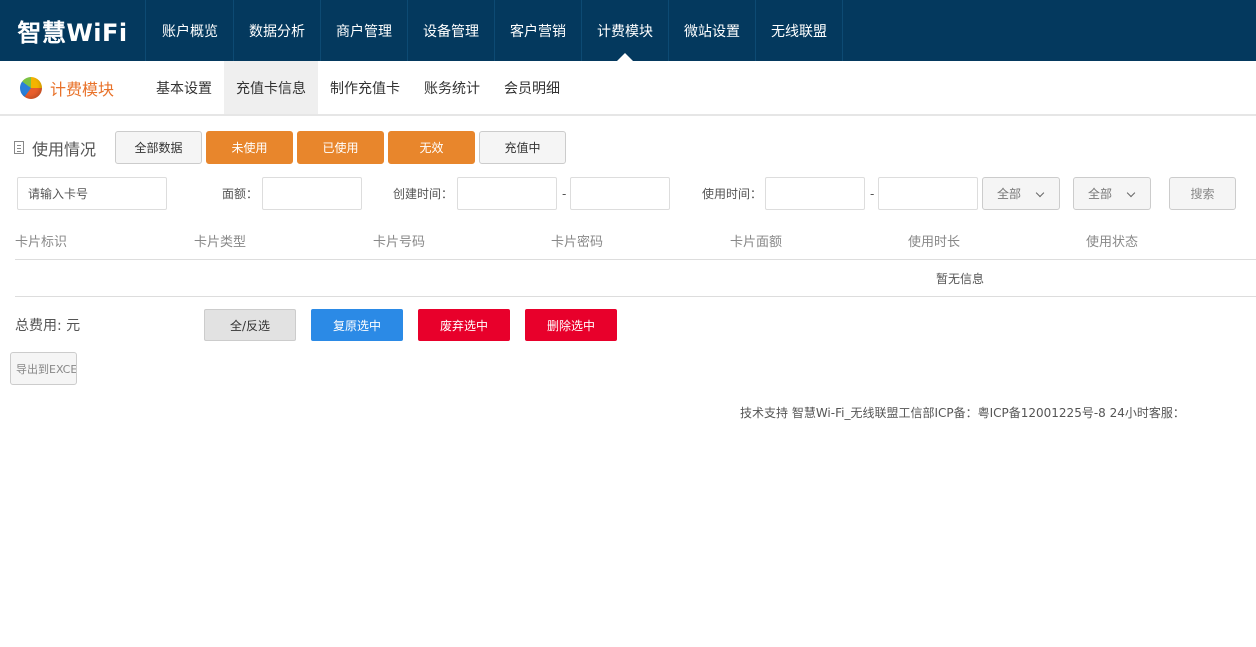 This screenshot has width=1256, height=647. Describe the element at coordinates (365, 87) in the screenshot. I see `tab-make-recharge-card: 制作充值卡` at that location.